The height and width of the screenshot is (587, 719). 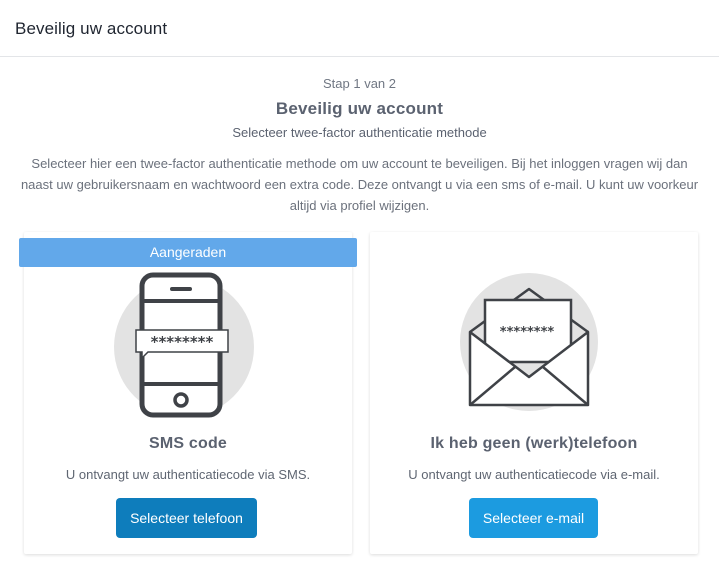 I want to click on sms-option-title: SMS code, so click(x=188, y=443).